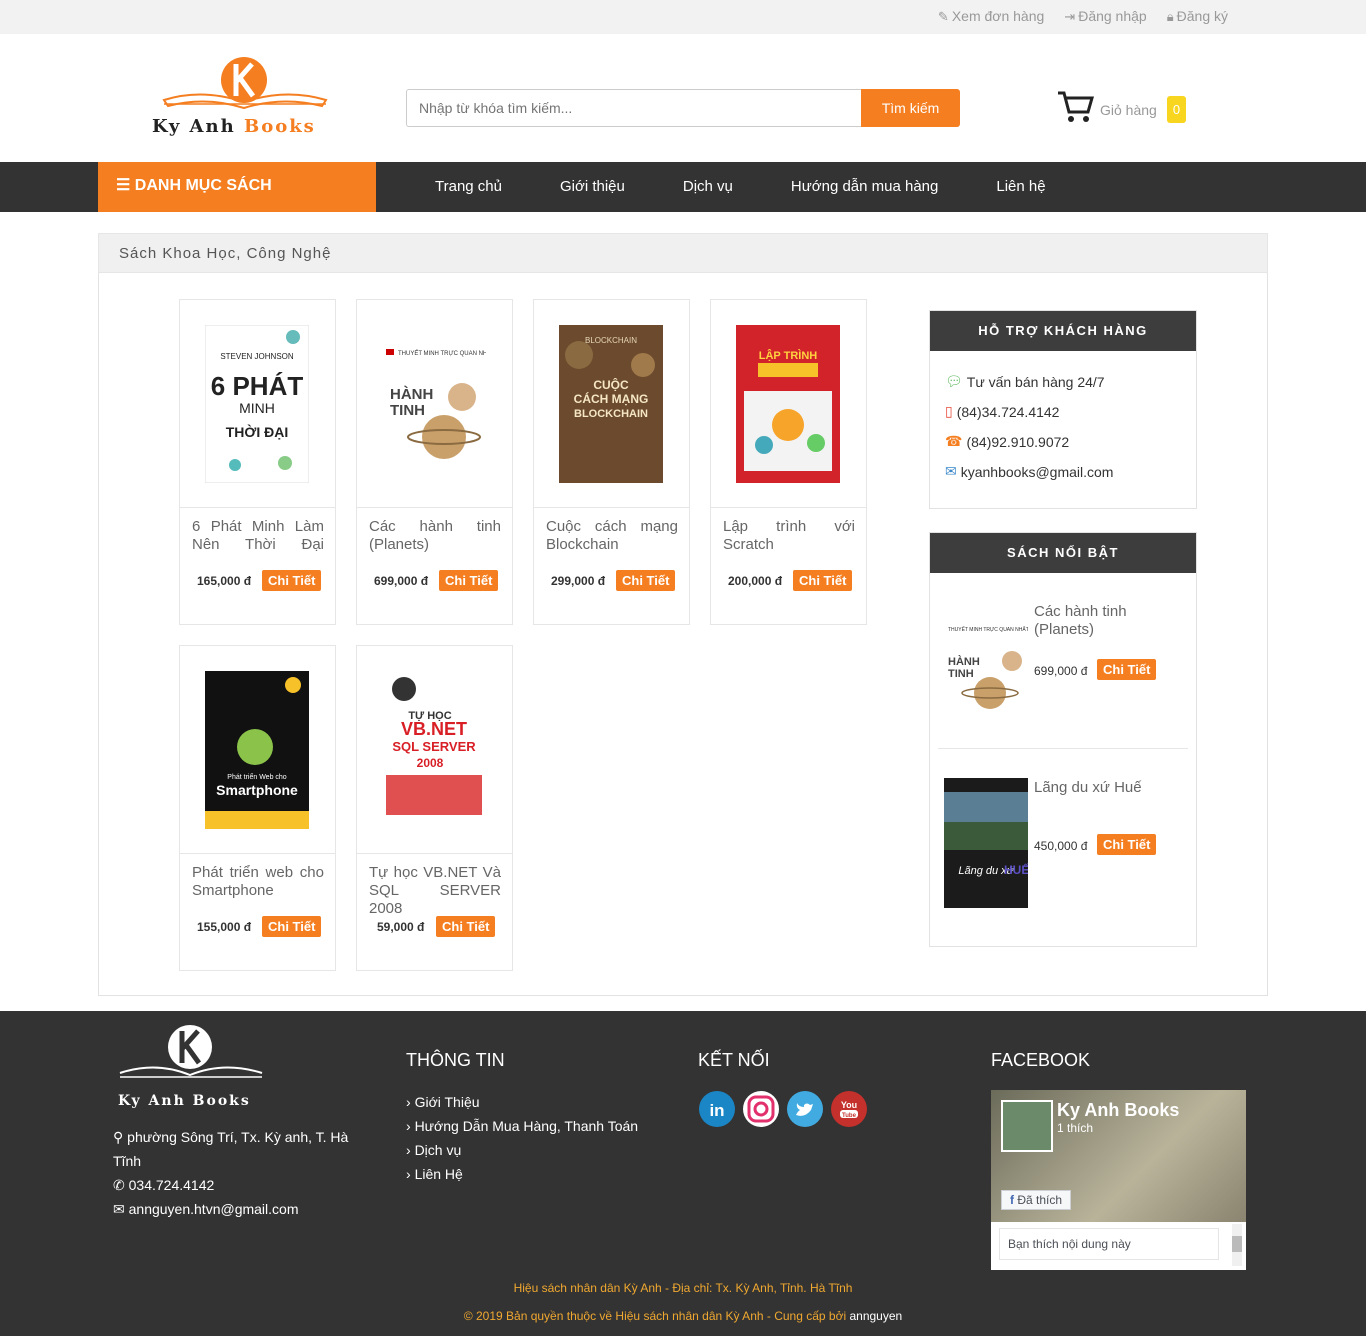 The height and width of the screenshot is (1336, 1366). What do you see at coordinates (257, 431) in the screenshot?
I see `svg-text: THỜI ĐẠI` at bounding box center [257, 431].